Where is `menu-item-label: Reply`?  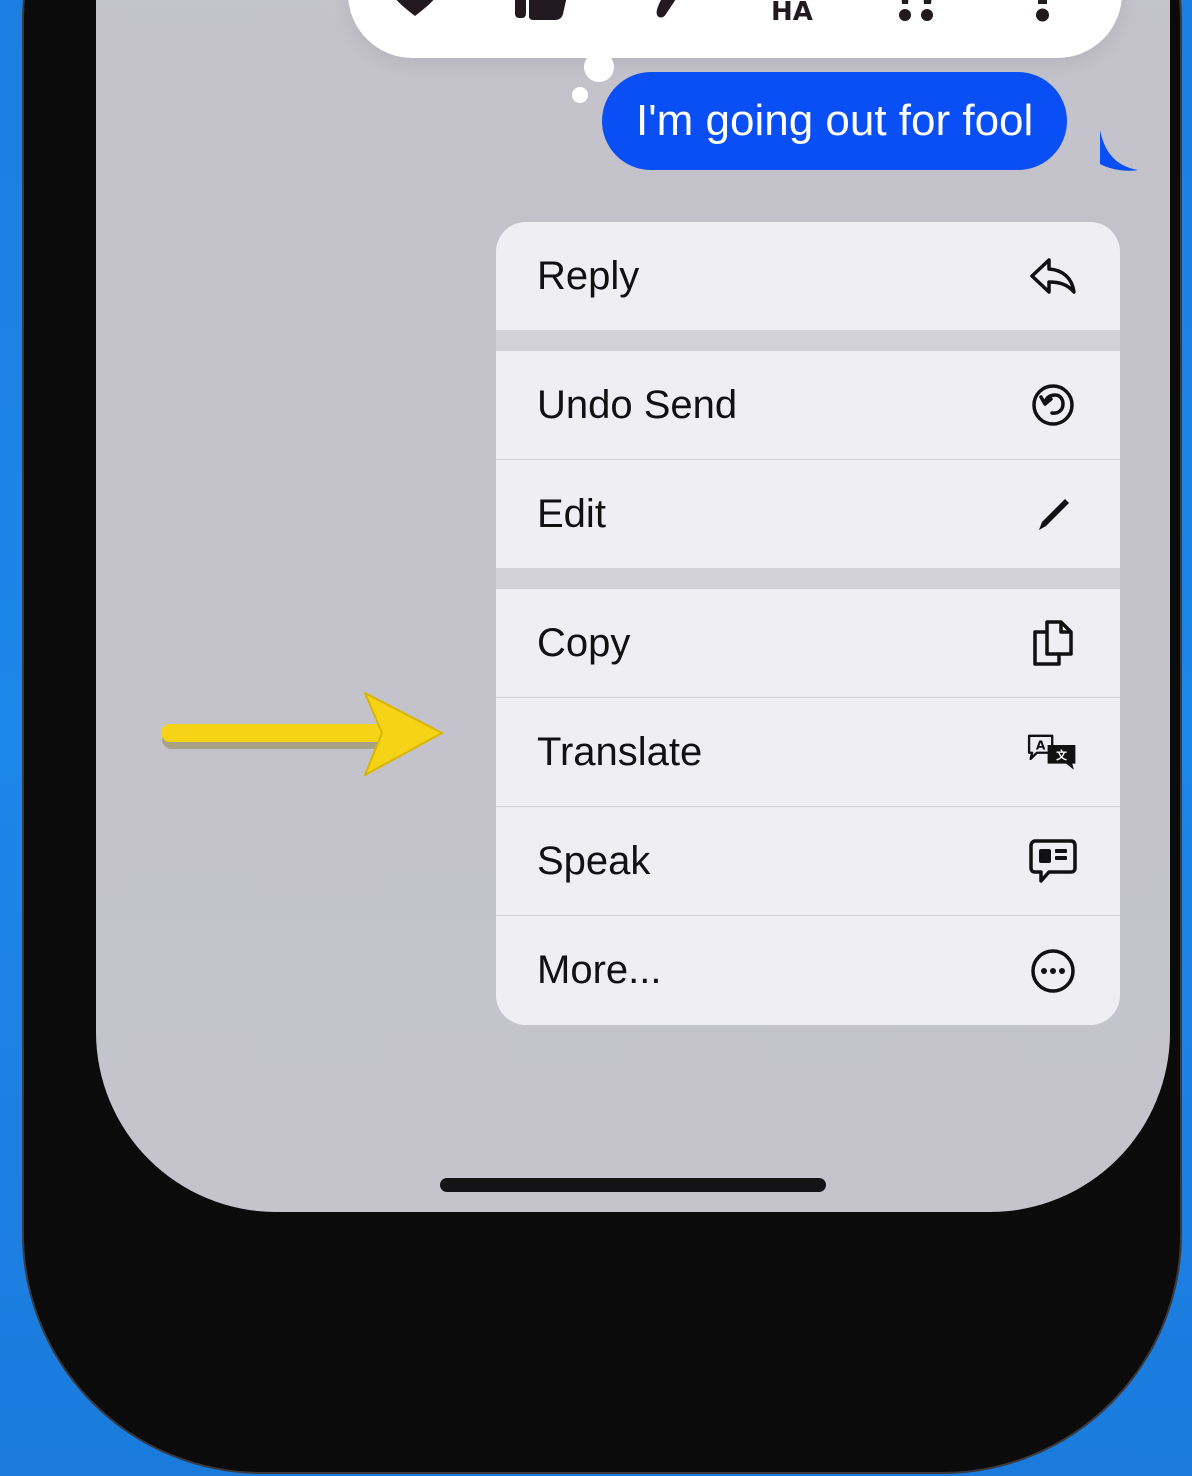 menu-item-label: Reply is located at coordinates (588, 275).